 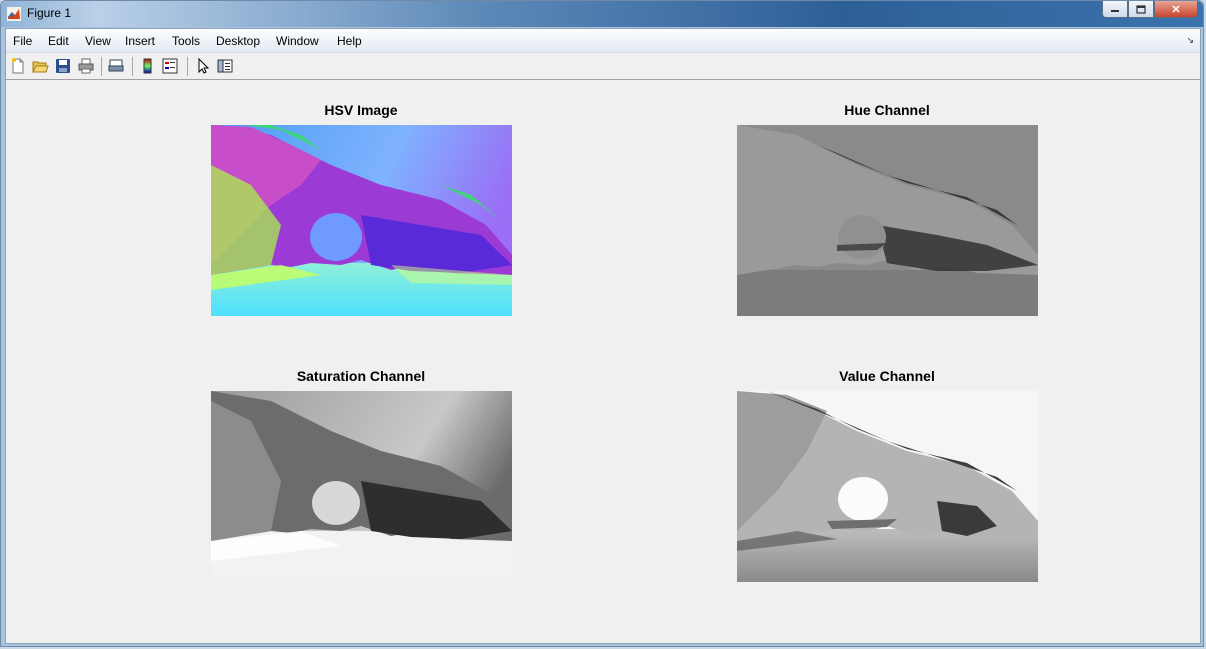 What do you see at coordinates (98, 41) in the screenshot?
I see `menu-view: View` at bounding box center [98, 41].